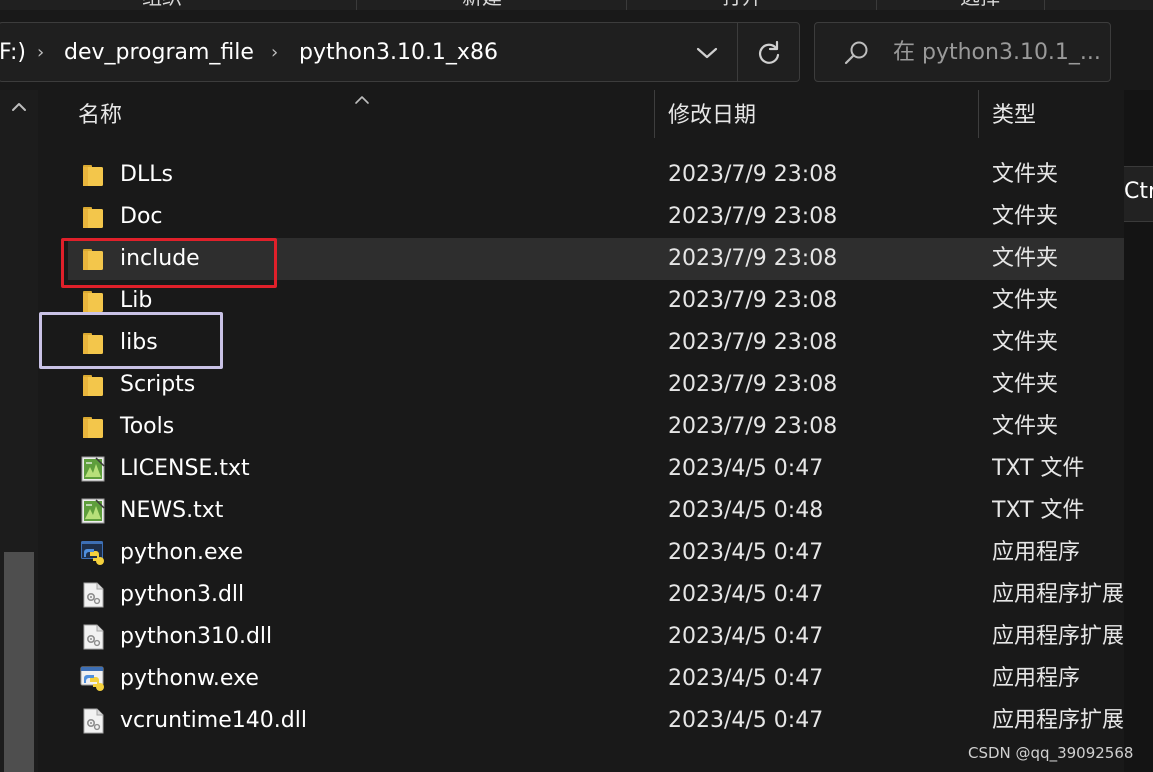  What do you see at coordinates (13, 53) in the screenshot?
I see `breadcrumb-drive: F:)` at bounding box center [13, 53].